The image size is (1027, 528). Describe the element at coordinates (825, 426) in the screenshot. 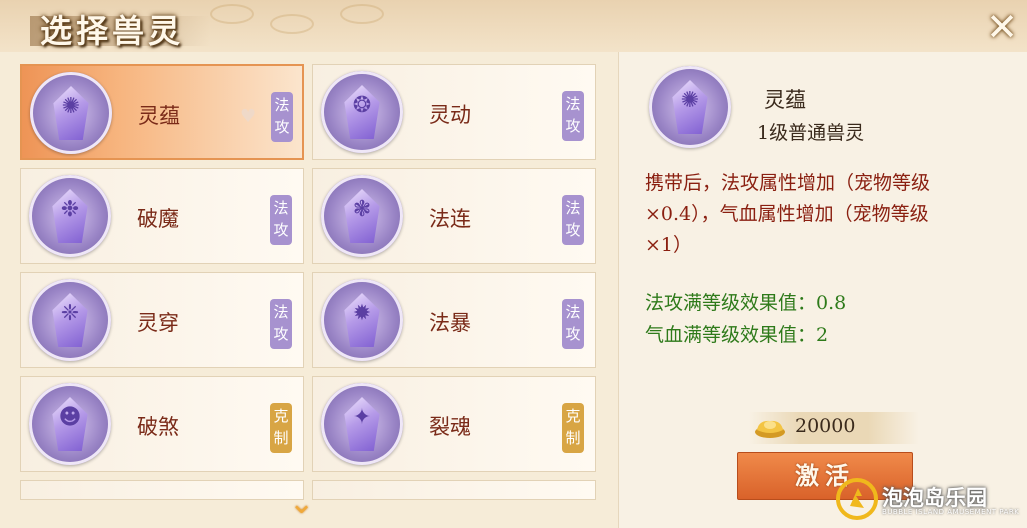

I see `cost-value: 20000` at that location.